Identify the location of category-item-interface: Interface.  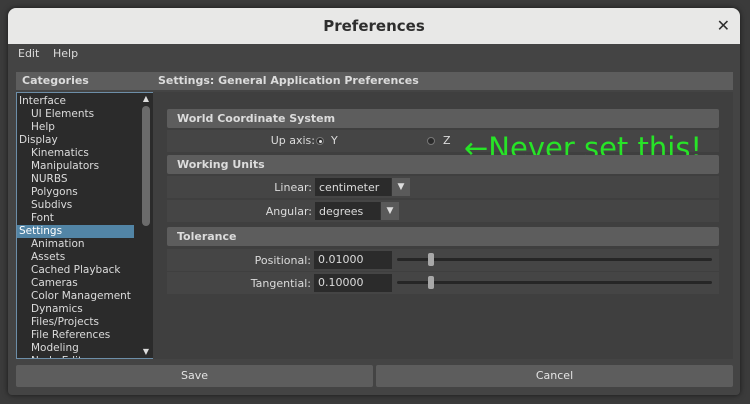
(75, 101).